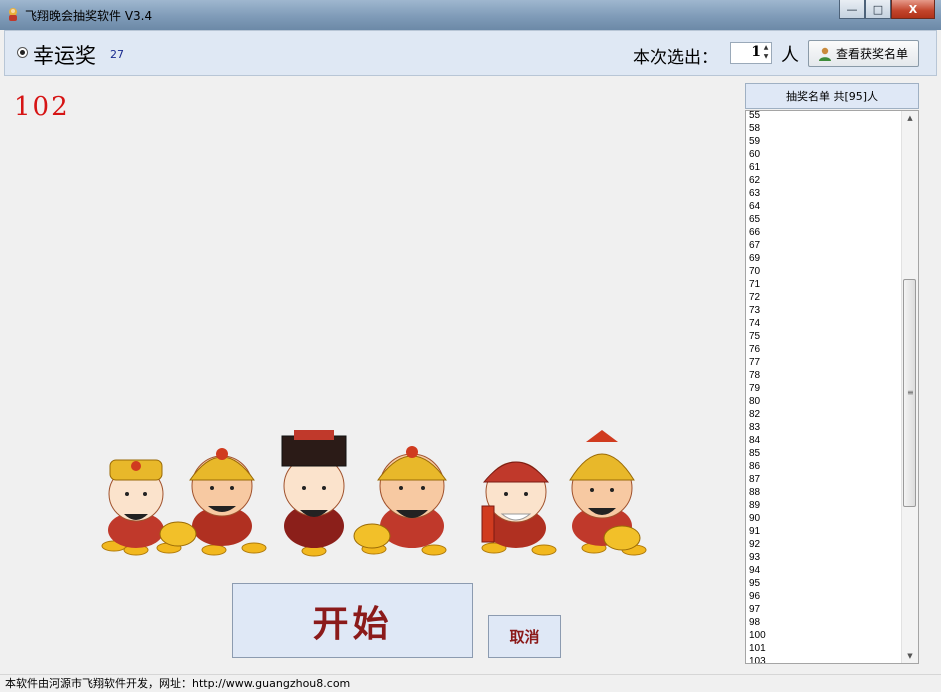  I want to click on list-item: 88, so click(824, 492).